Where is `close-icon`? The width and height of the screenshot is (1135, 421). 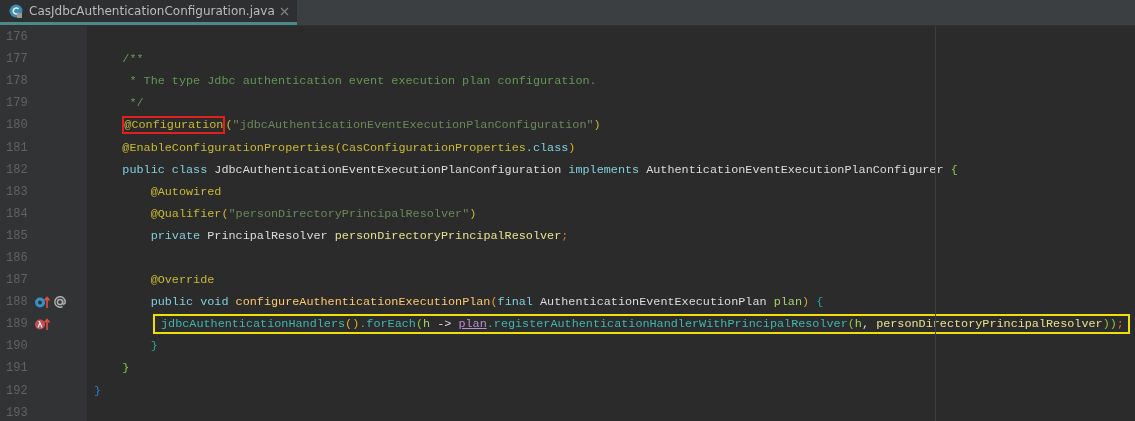 close-icon is located at coordinates (284, 11).